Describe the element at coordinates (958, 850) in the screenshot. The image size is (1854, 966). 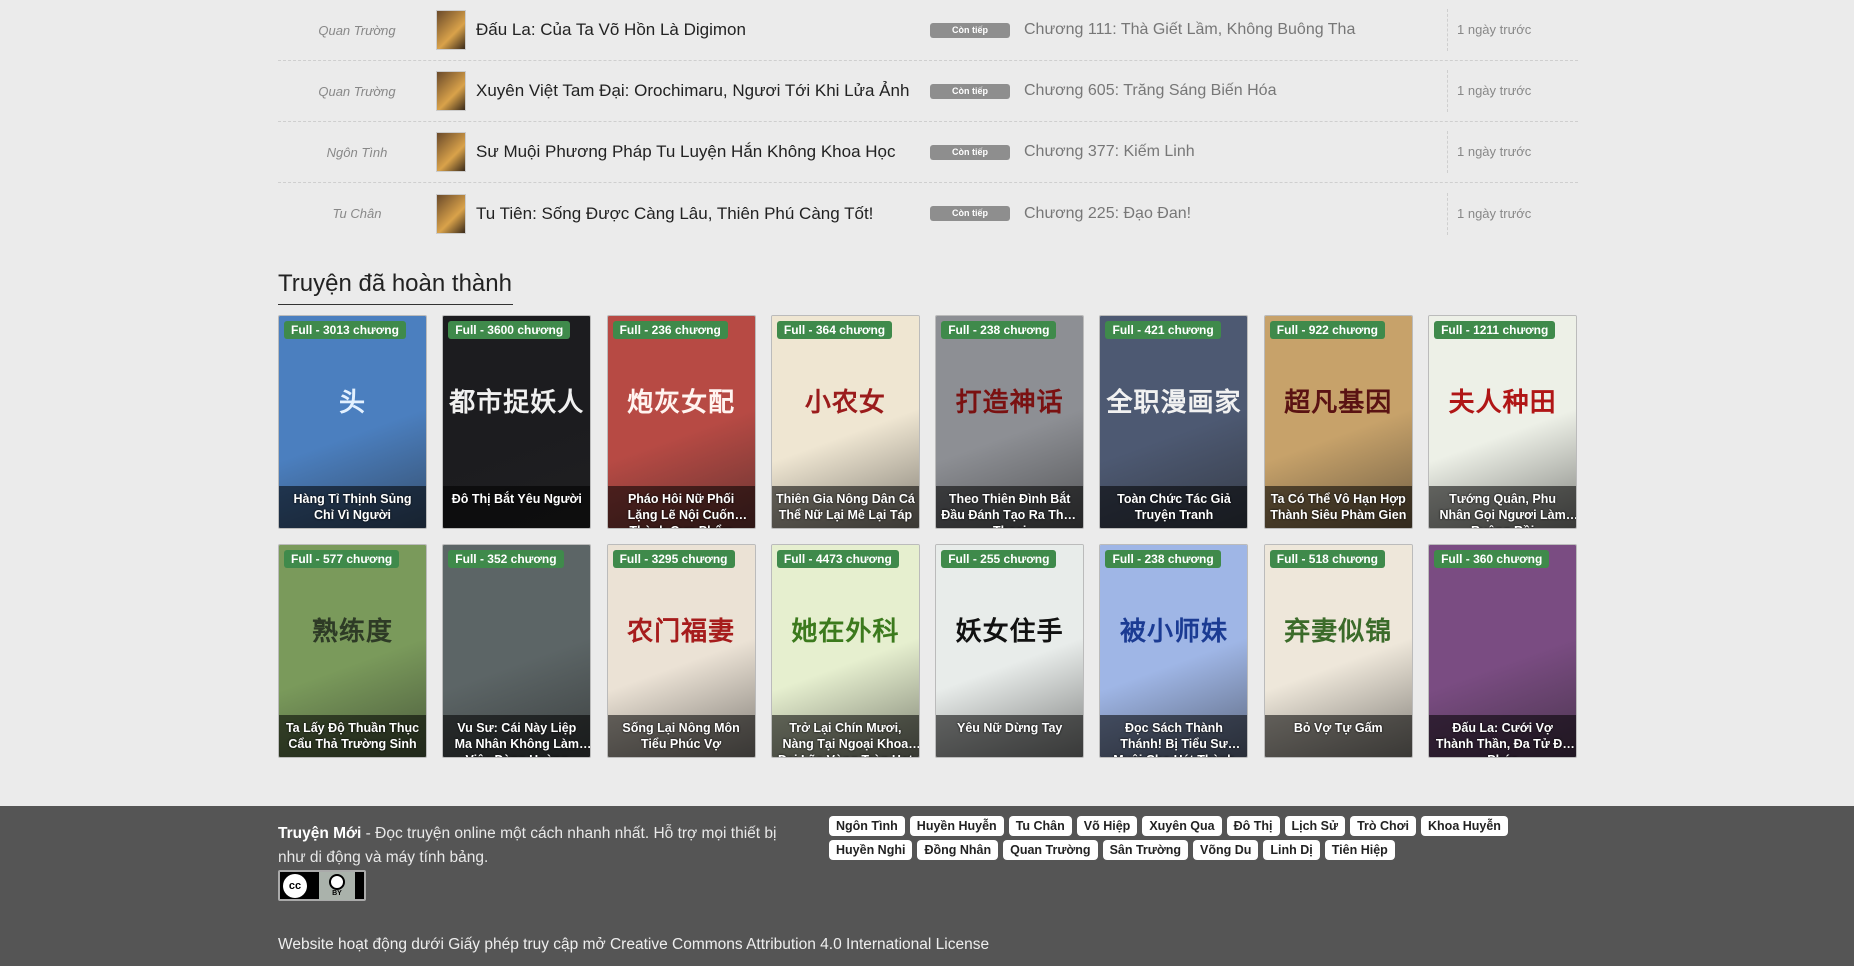
I see `genre-tag: Đồng Nhân` at that location.